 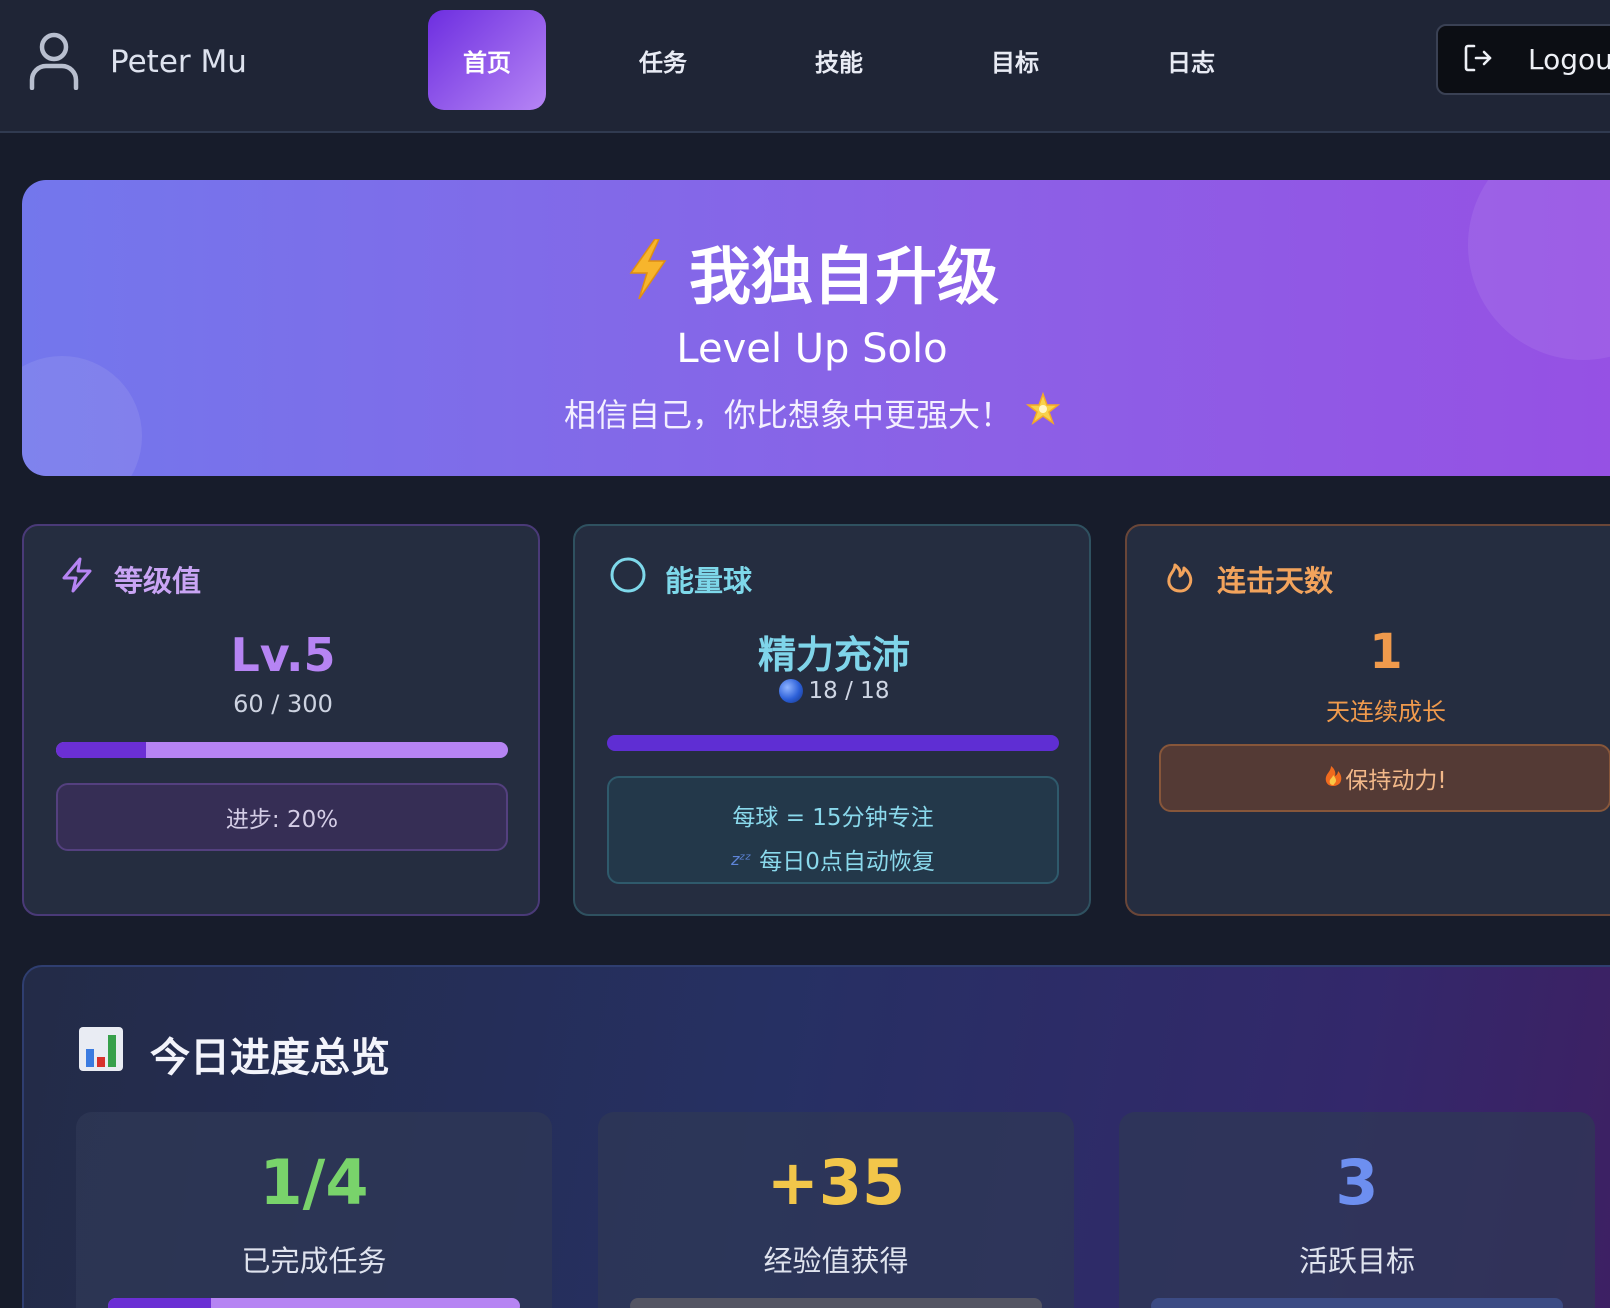 What do you see at coordinates (283, 655) in the screenshot?
I see `level-value: Lv.5` at bounding box center [283, 655].